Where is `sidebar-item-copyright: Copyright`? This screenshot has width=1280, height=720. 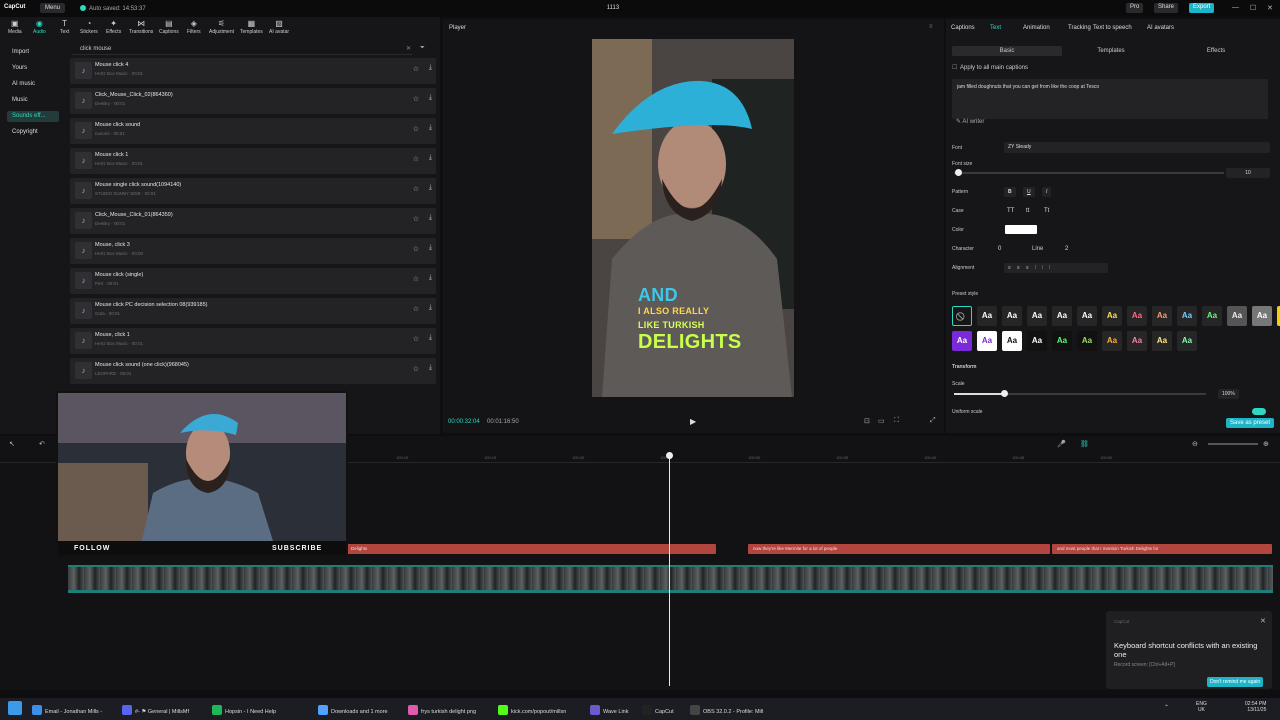
sidebar-item-copyright: Copyright is located at coordinates (33, 132).